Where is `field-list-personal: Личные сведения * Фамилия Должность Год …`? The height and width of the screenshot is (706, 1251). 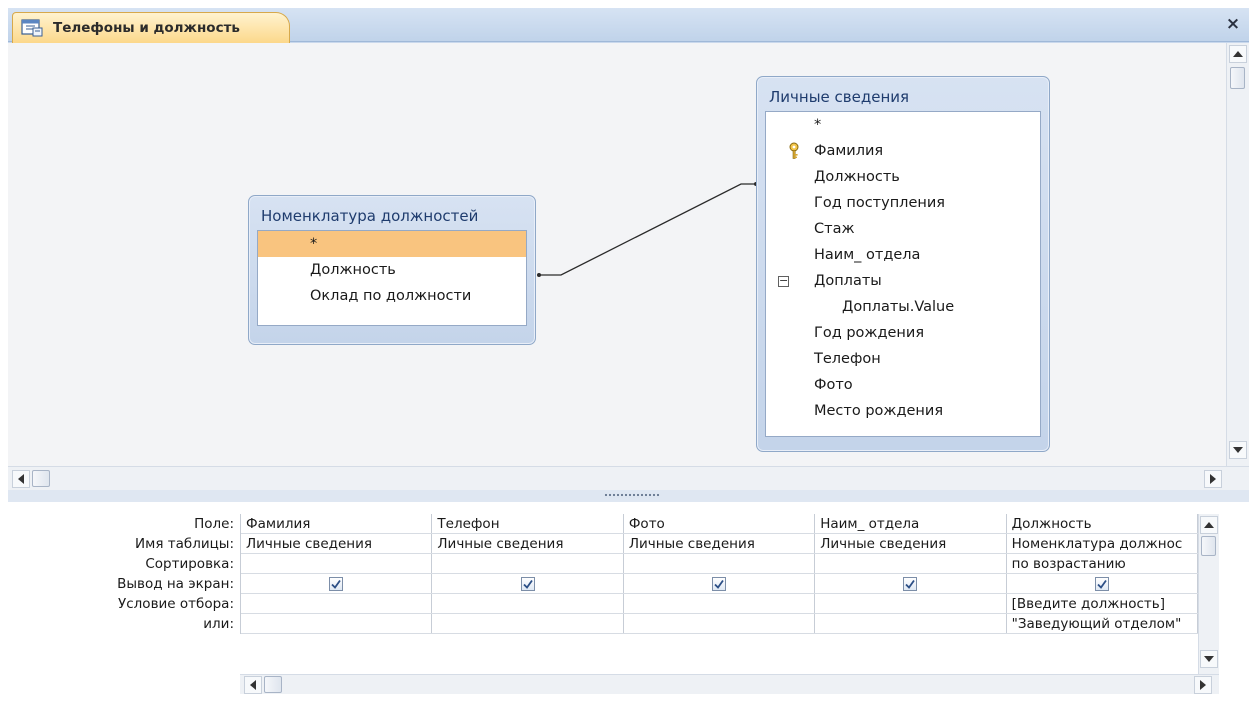
field-list-personal: Личные сведения * Фамилия Должность Год … is located at coordinates (903, 264).